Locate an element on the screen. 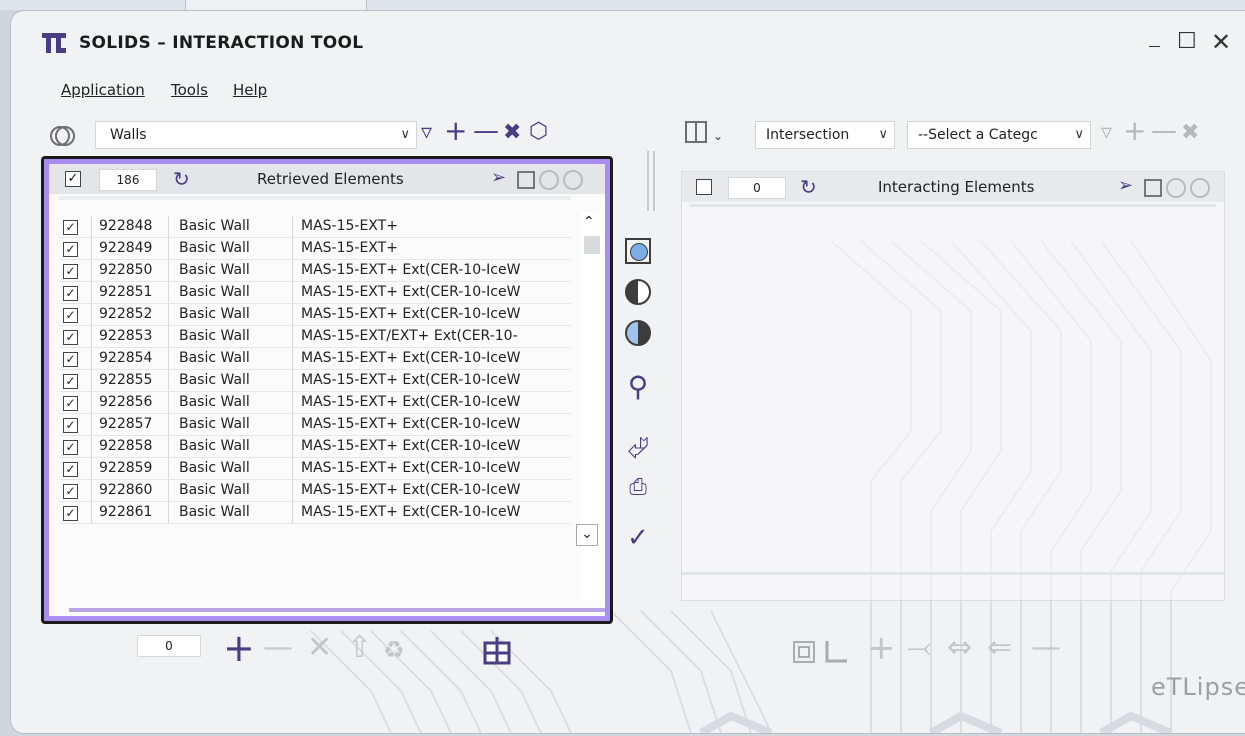  row-id: 922859 is located at coordinates (130, 468).